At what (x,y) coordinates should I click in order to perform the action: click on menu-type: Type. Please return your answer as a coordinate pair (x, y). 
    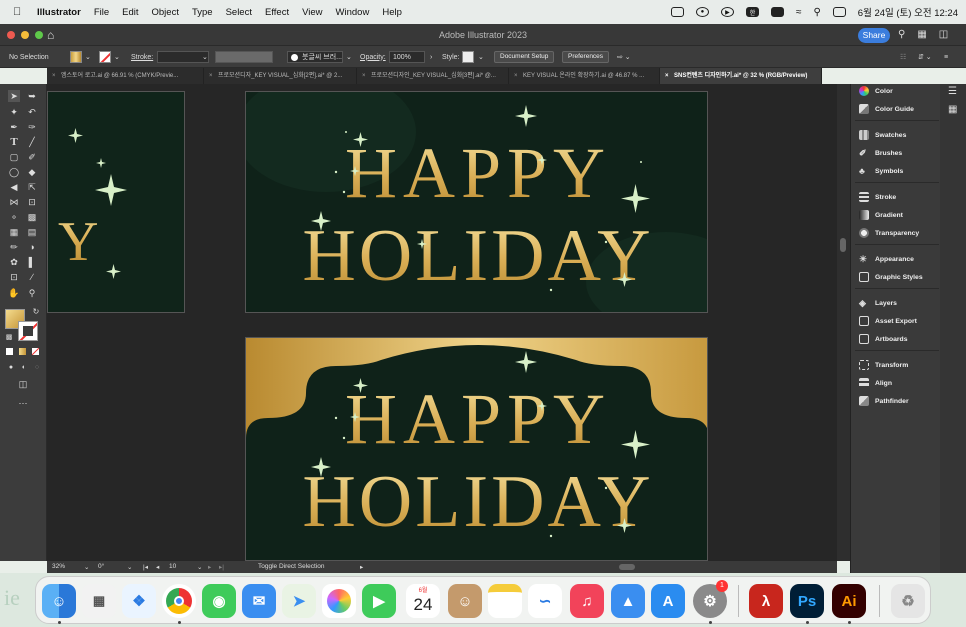
    Looking at the image, I should click on (202, 12).